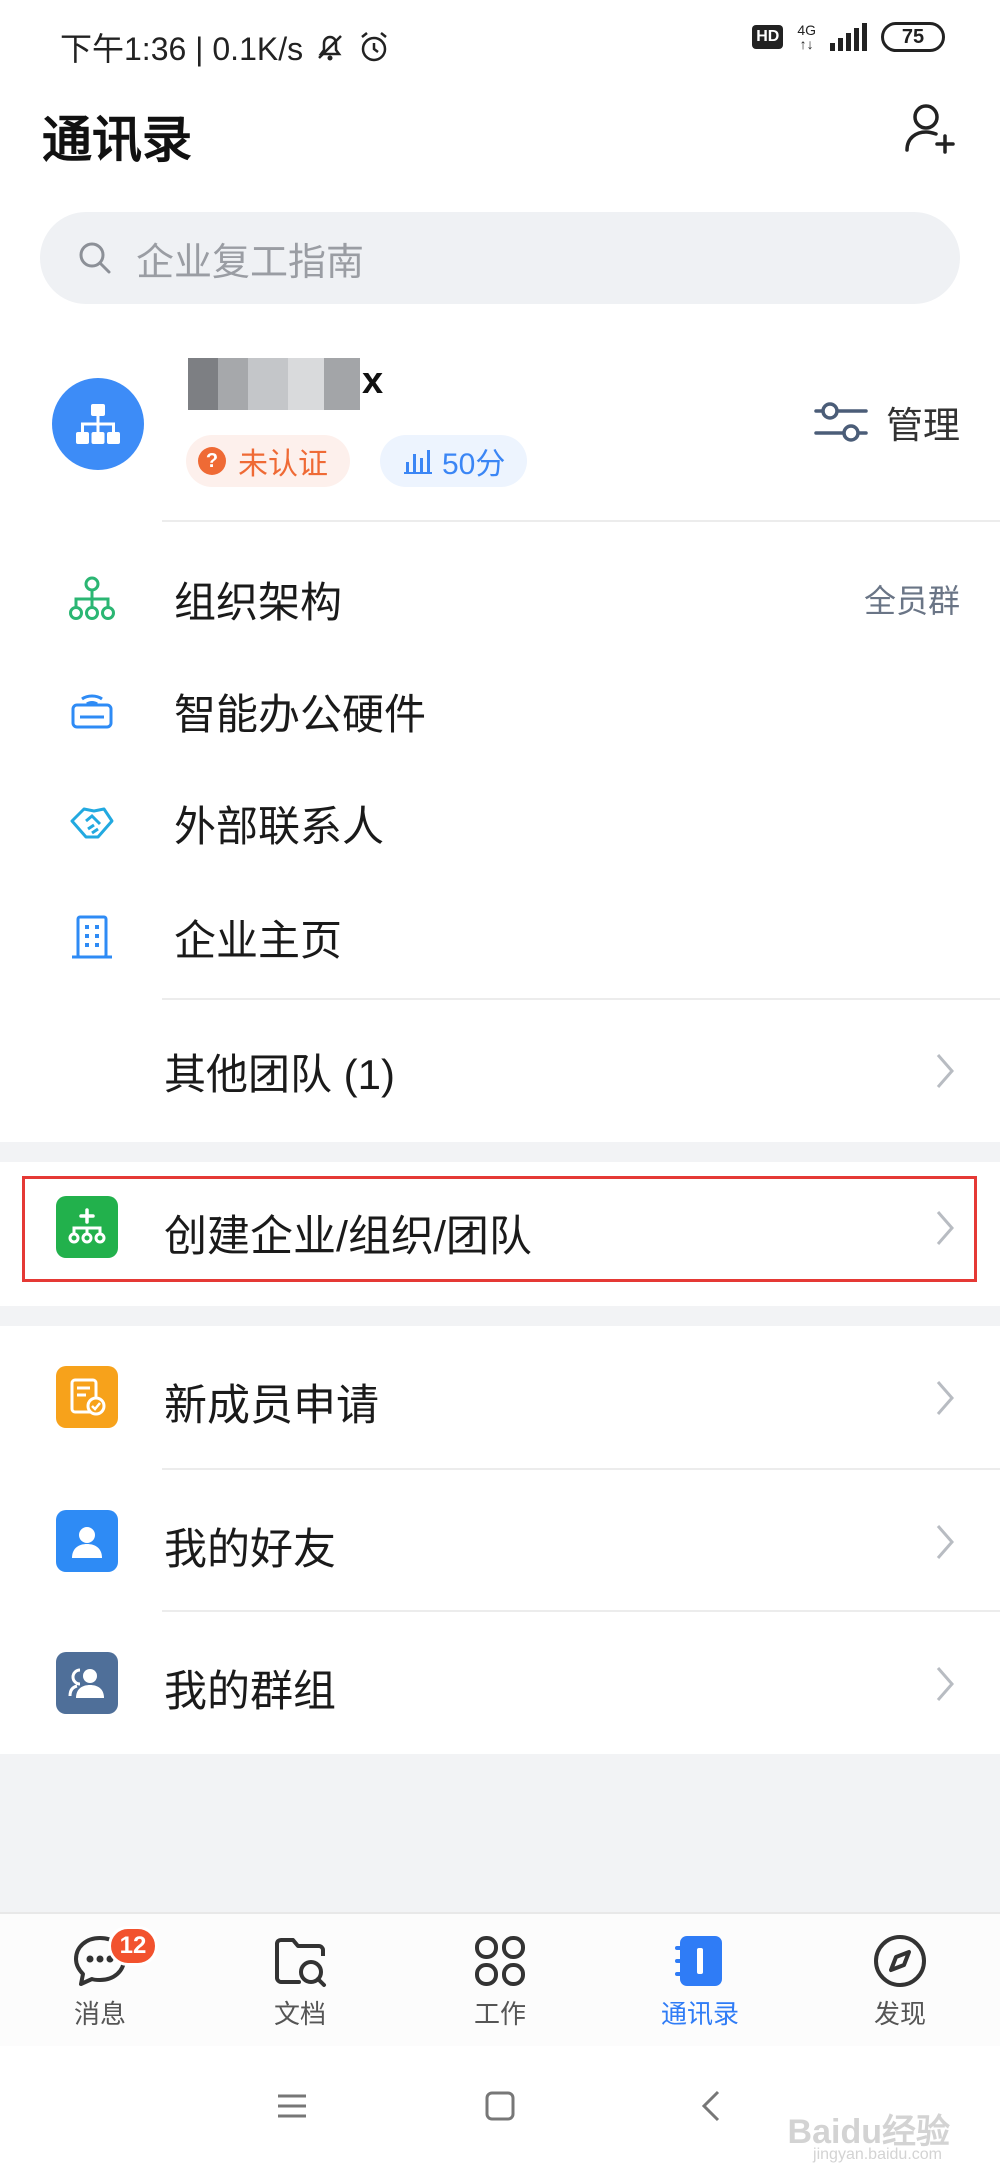  What do you see at coordinates (92, 711) in the screenshot?
I see `hardware-icon` at bounding box center [92, 711].